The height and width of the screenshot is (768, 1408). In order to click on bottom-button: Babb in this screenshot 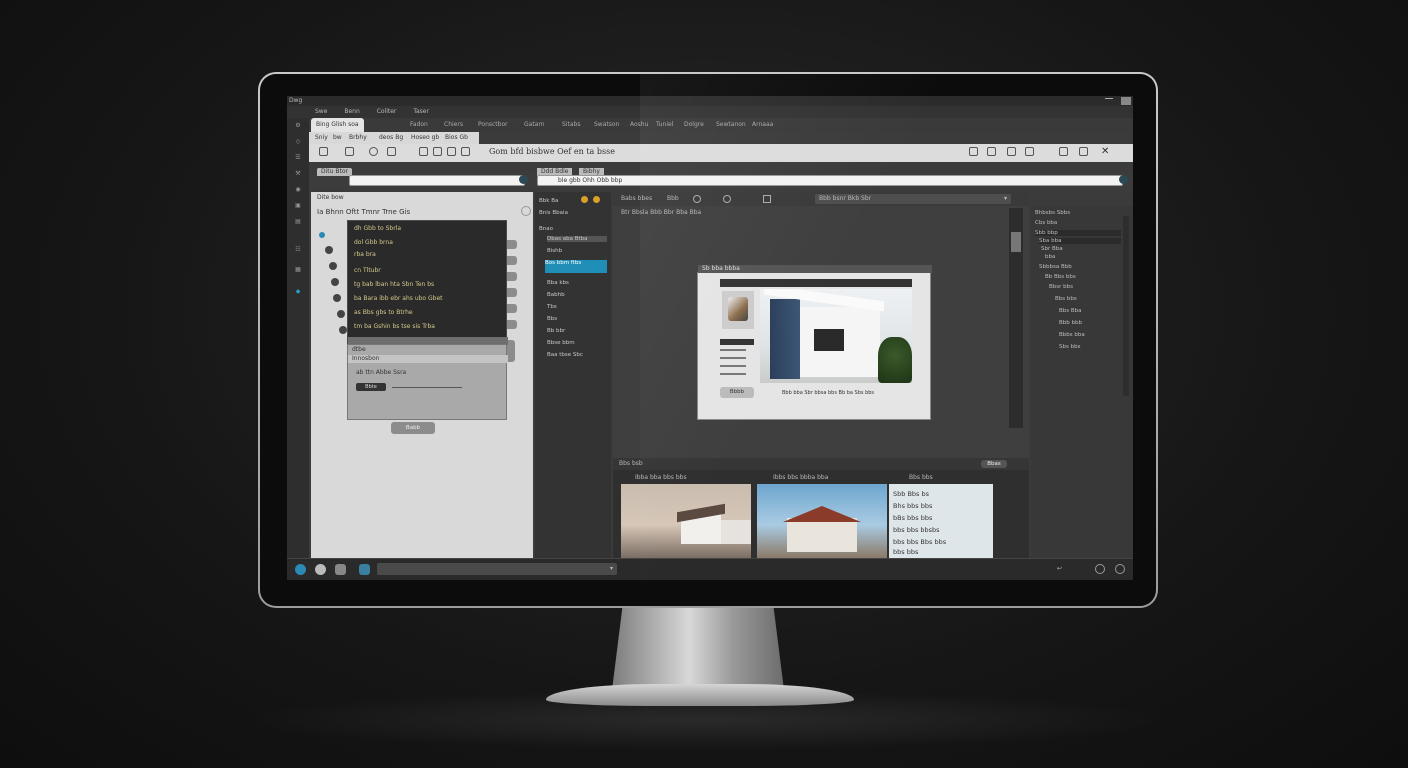, I will do `click(413, 428)`.